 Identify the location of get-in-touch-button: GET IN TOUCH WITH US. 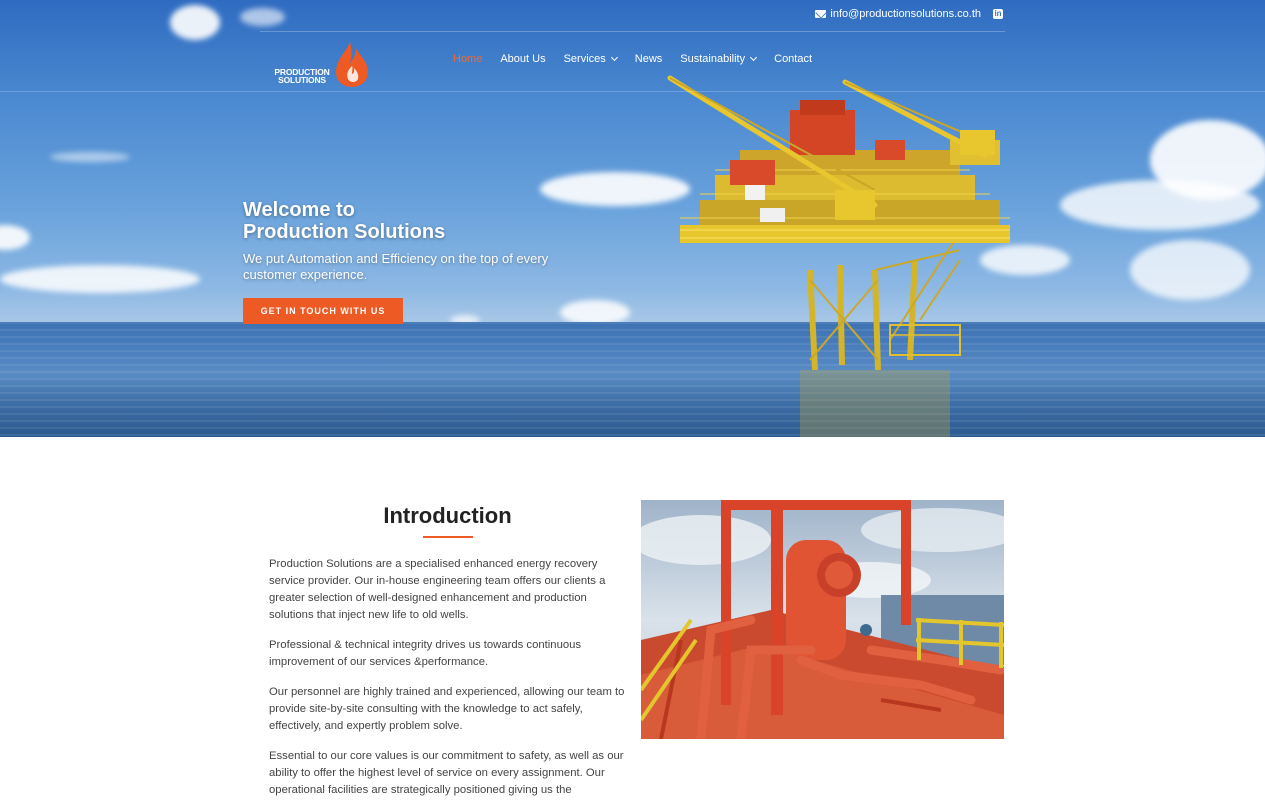
(323, 311).